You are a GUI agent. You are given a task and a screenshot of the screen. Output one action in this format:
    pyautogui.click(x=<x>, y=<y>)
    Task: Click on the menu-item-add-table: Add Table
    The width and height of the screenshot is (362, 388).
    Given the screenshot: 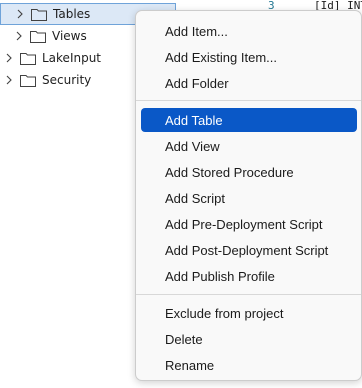 What is the action you would take?
    pyautogui.click(x=249, y=120)
    